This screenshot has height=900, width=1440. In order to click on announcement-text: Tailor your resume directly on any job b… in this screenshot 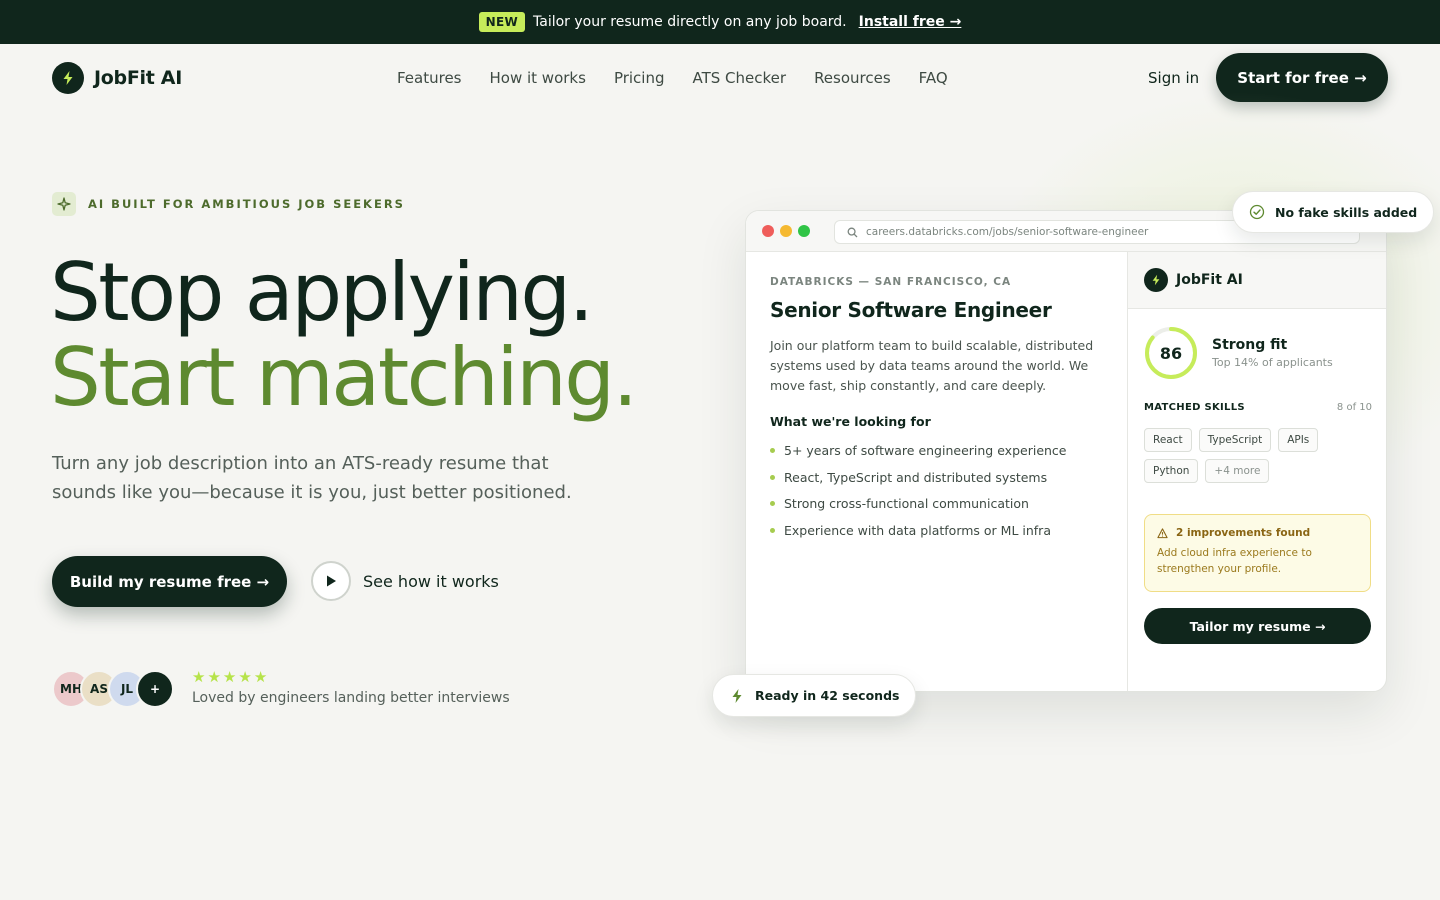, I will do `click(690, 22)`.